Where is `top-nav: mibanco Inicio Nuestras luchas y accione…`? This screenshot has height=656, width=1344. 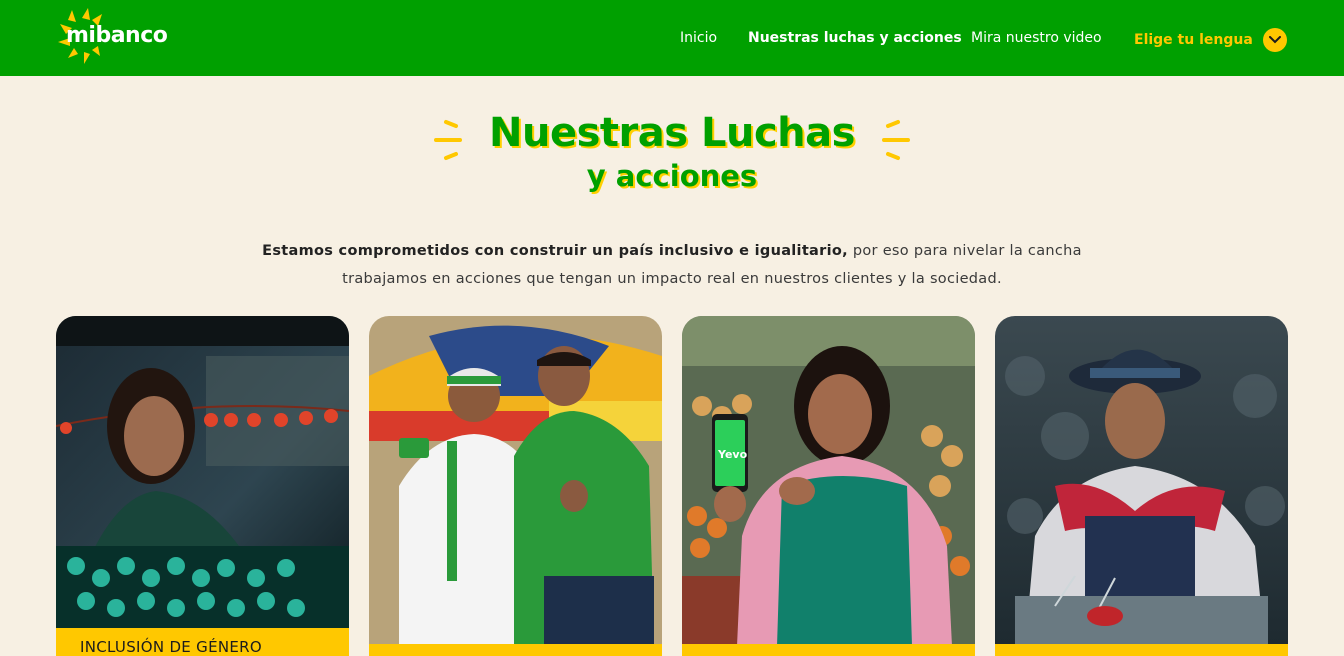
top-nav: mibanco Inicio Nuestras luchas y accione… is located at coordinates (672, 38).